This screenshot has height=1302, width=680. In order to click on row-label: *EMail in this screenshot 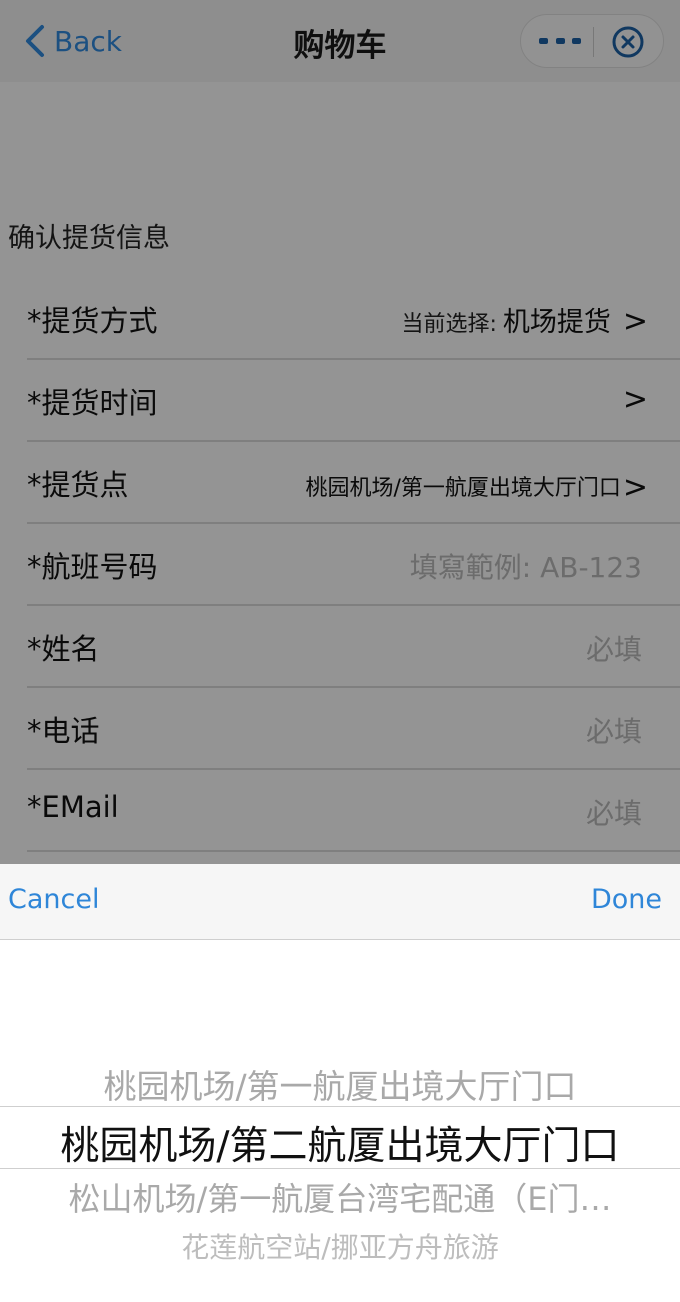, I will do `click(73, 807)`.